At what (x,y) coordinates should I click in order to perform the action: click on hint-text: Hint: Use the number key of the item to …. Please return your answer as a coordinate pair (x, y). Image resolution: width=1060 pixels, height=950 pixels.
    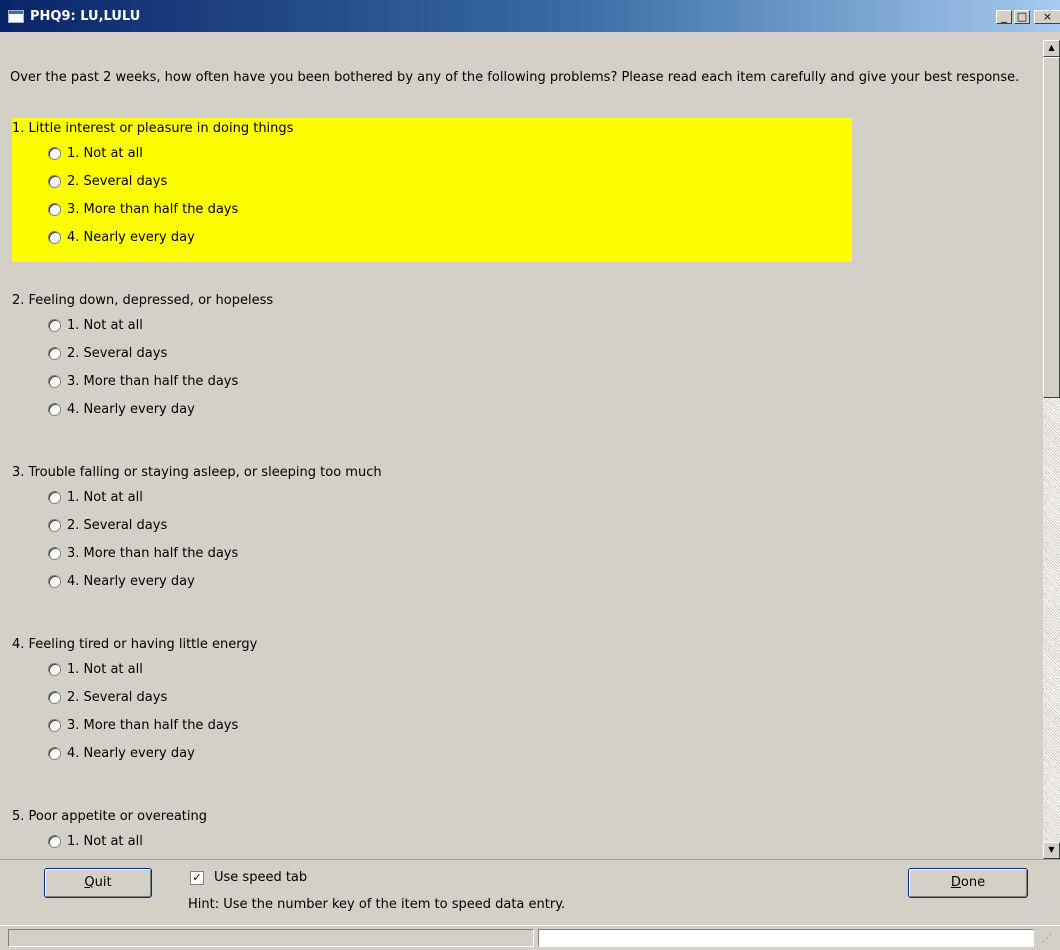
    Looking at the image, I should click on (377, 904).